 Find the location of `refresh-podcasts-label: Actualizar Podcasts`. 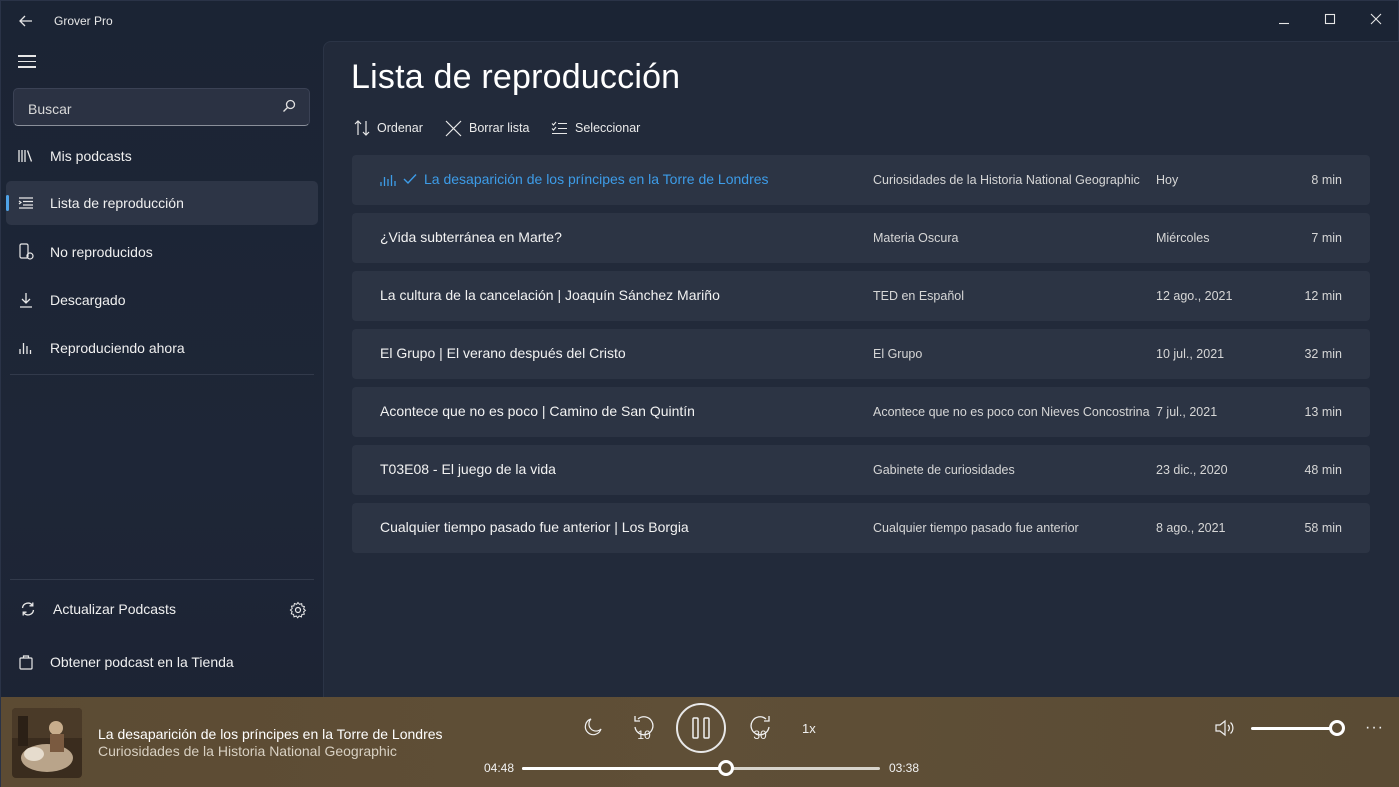

refresh-podcasts-label: Actualizar Podcasts is located at coordinates (114, 609).